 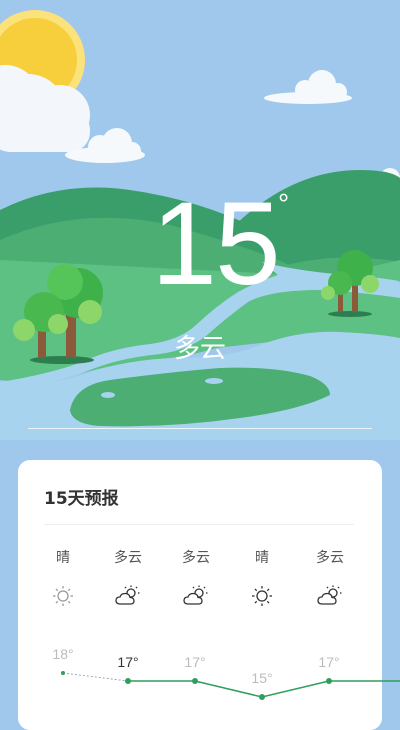 I want to click on degree-symbol: °, so click(x=284, y=203).